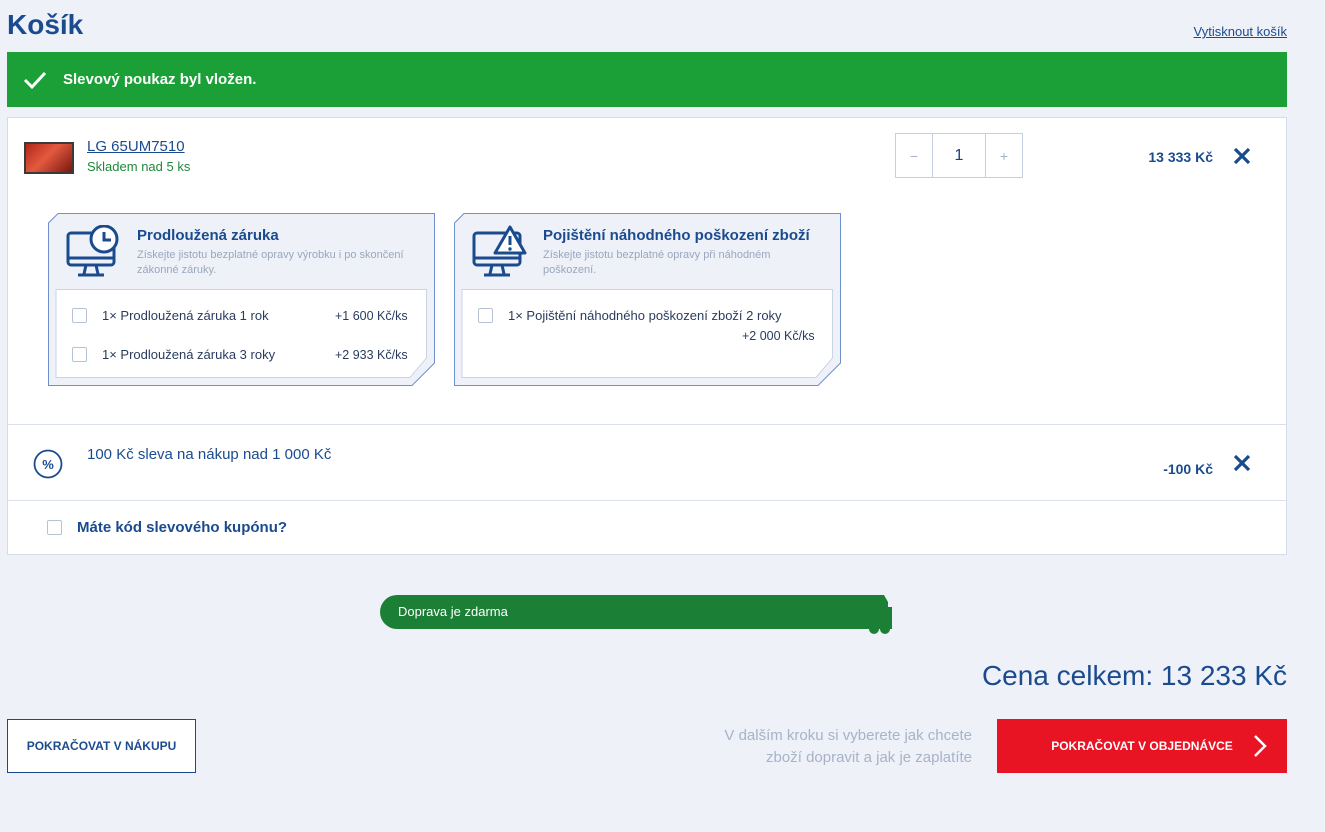 The height and width of the screenshot is (832, 1325). I want to click on decrease-quantity-button: −, so click(914, 155).